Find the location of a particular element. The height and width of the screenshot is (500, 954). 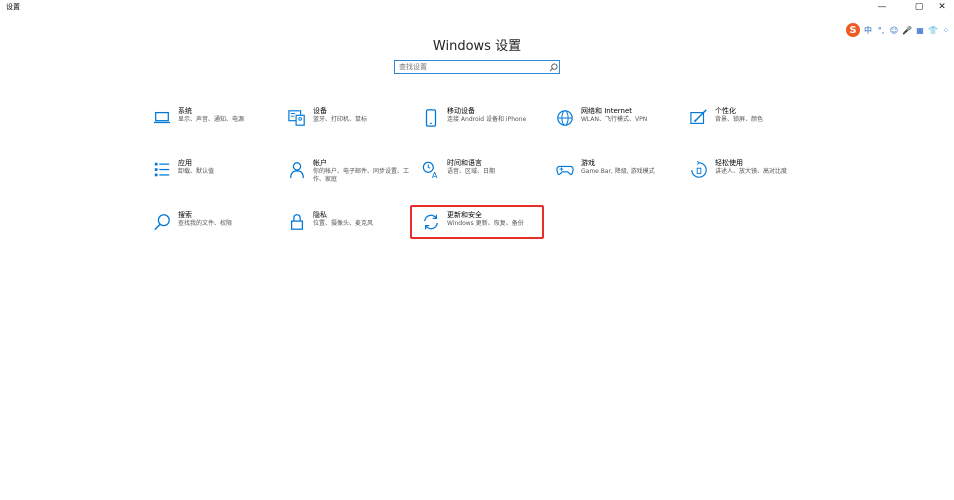

svg-text: A is located at coordinates (435, 174).